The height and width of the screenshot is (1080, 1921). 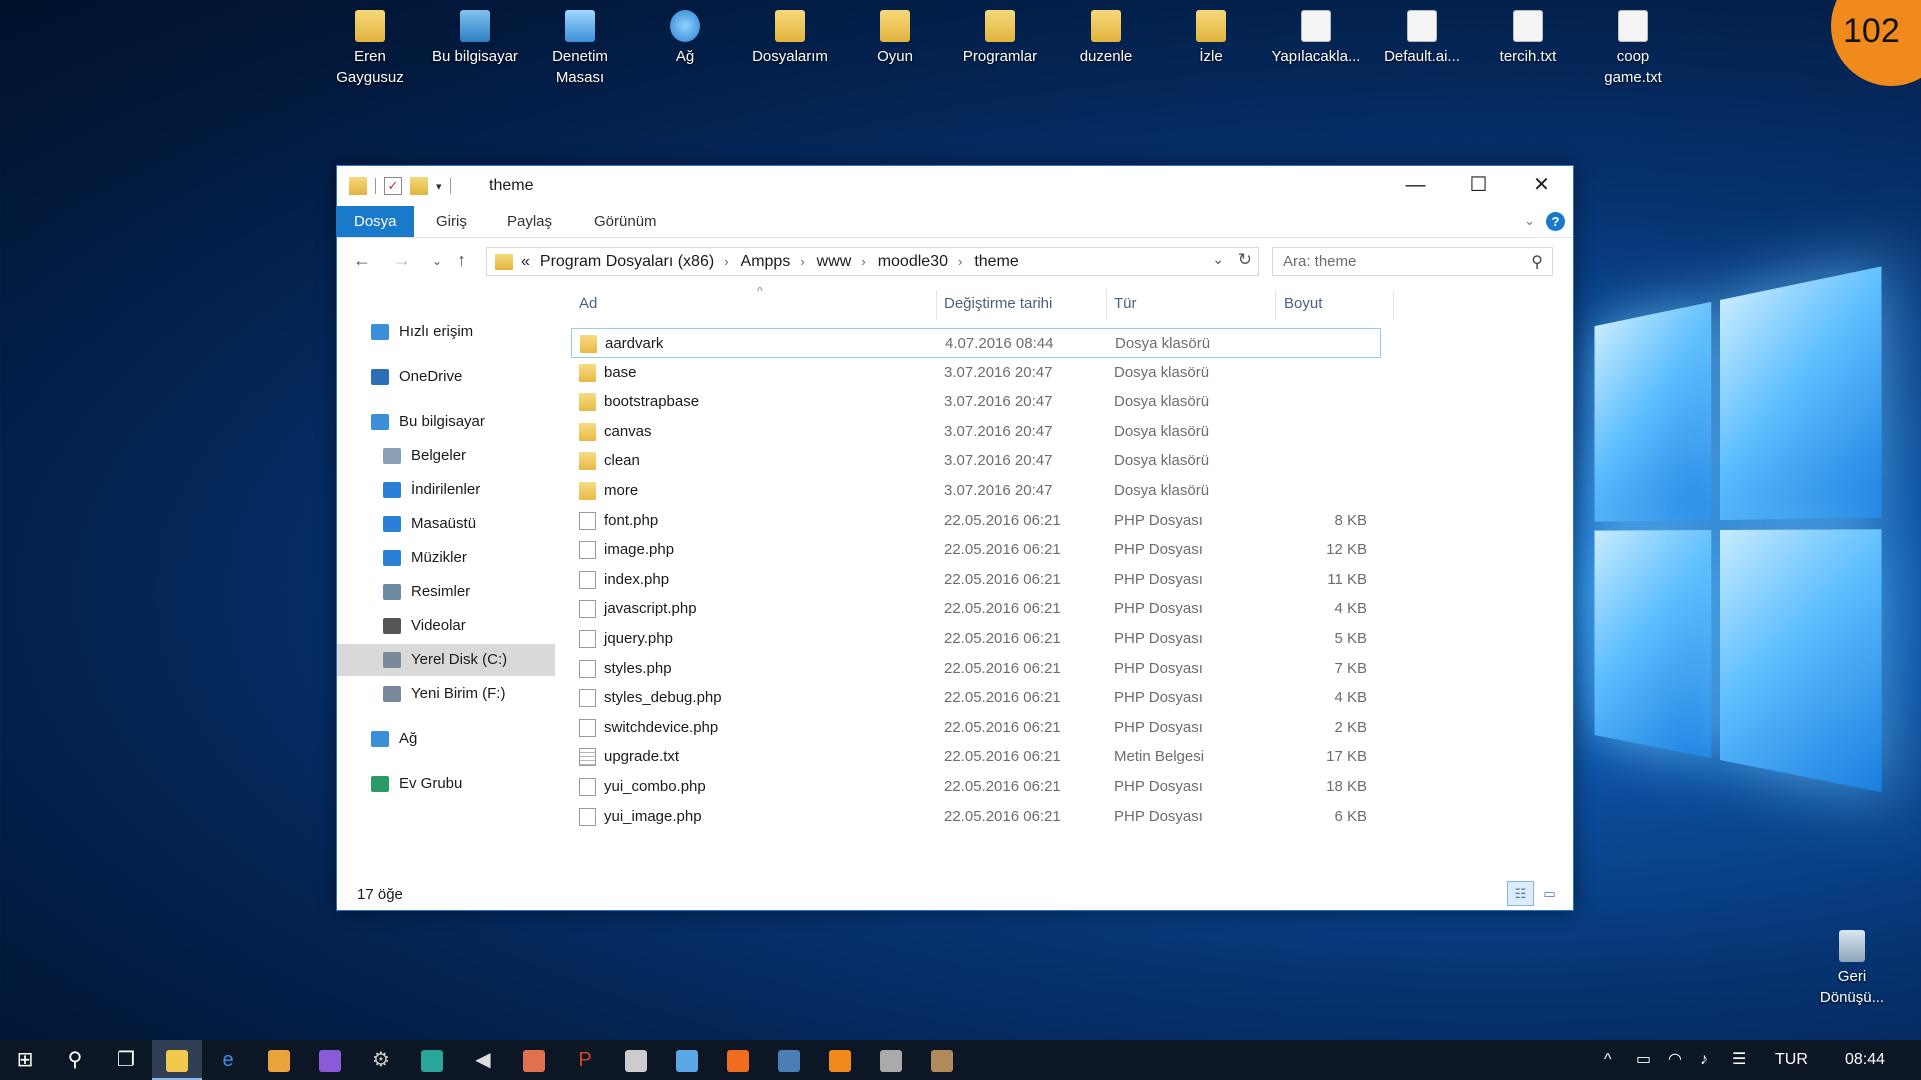 I want to click on origin-app, so click(x=738, y=1060).